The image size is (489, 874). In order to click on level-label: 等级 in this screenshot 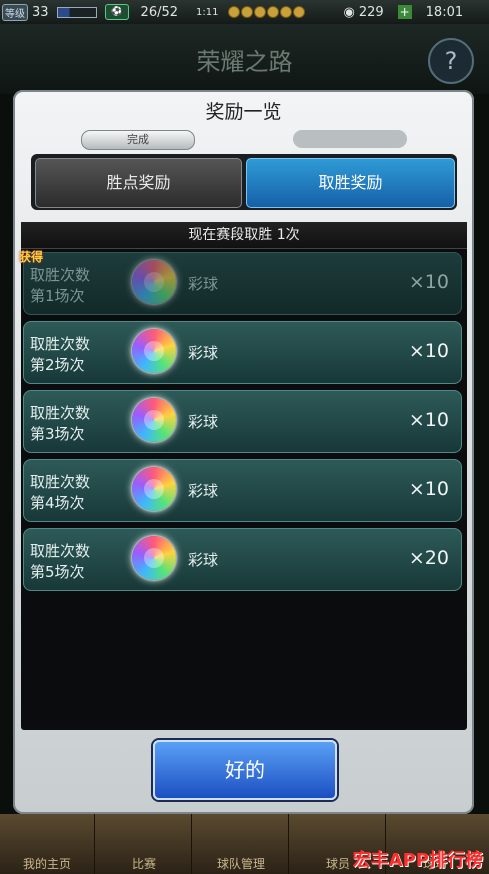, I will do `click(15, 12)`.